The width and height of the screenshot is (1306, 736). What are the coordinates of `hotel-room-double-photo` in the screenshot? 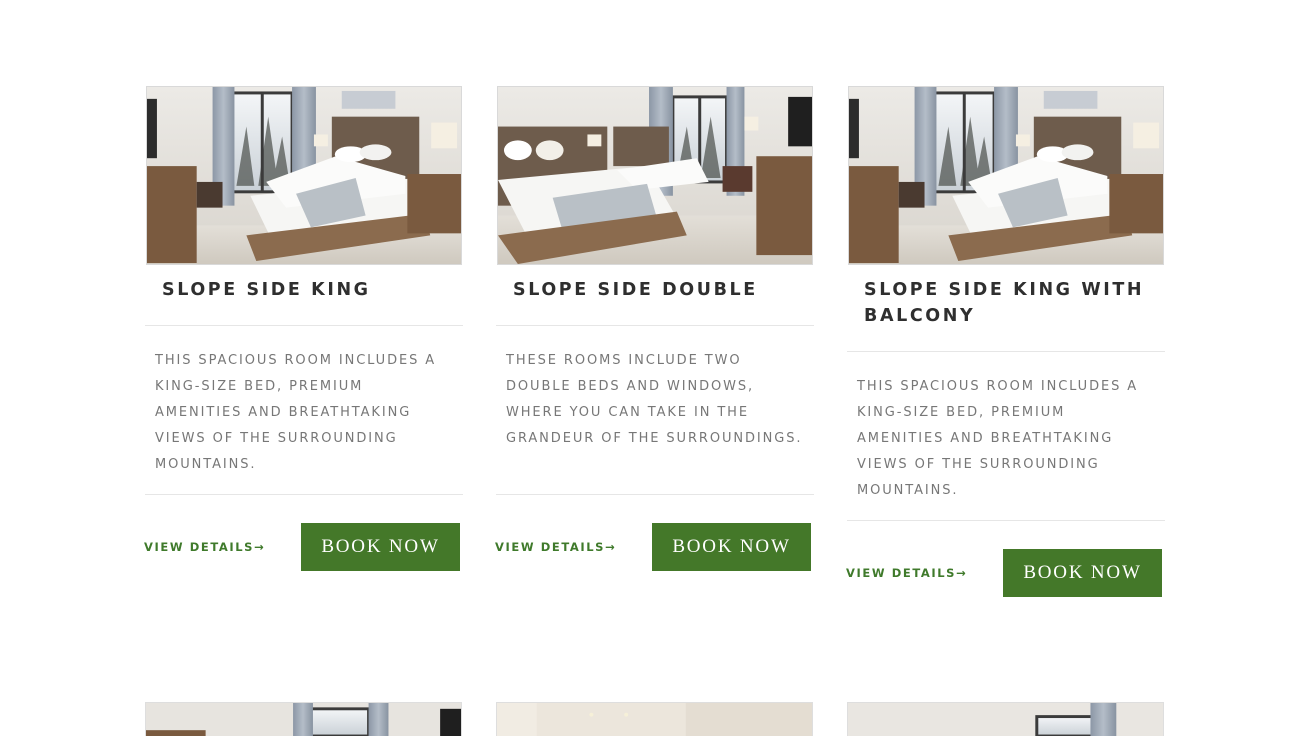 It's located at (655, 175).